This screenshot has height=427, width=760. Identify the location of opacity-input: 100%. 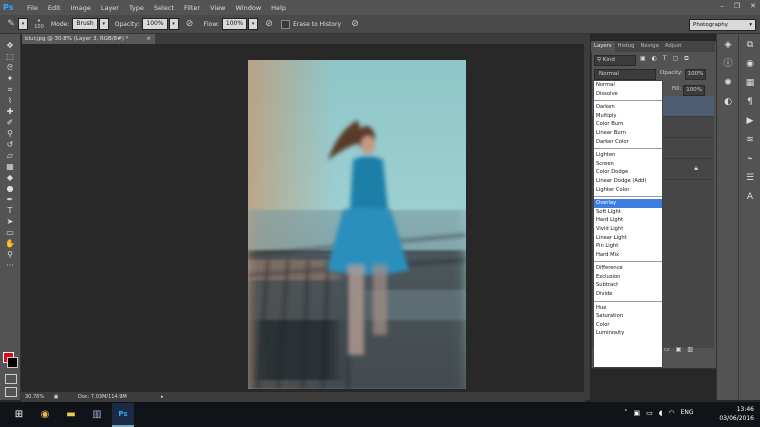
(155, 24).